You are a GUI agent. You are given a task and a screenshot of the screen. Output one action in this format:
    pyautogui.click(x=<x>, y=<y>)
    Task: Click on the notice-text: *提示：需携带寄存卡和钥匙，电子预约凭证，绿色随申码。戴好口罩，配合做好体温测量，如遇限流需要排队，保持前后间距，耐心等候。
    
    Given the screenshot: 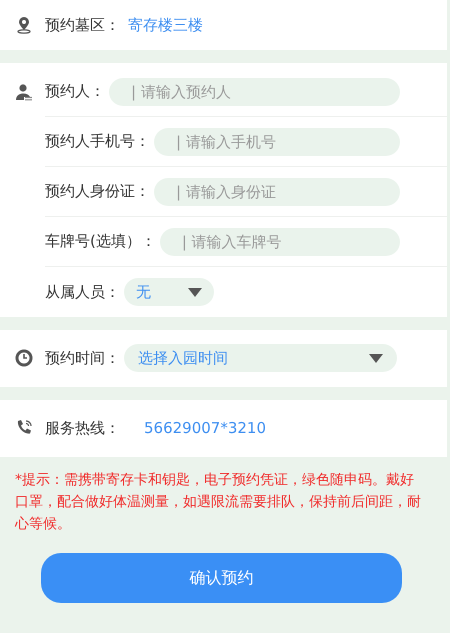 What is the action you would take?
    pyautogui.click(x=218, y=502)
    